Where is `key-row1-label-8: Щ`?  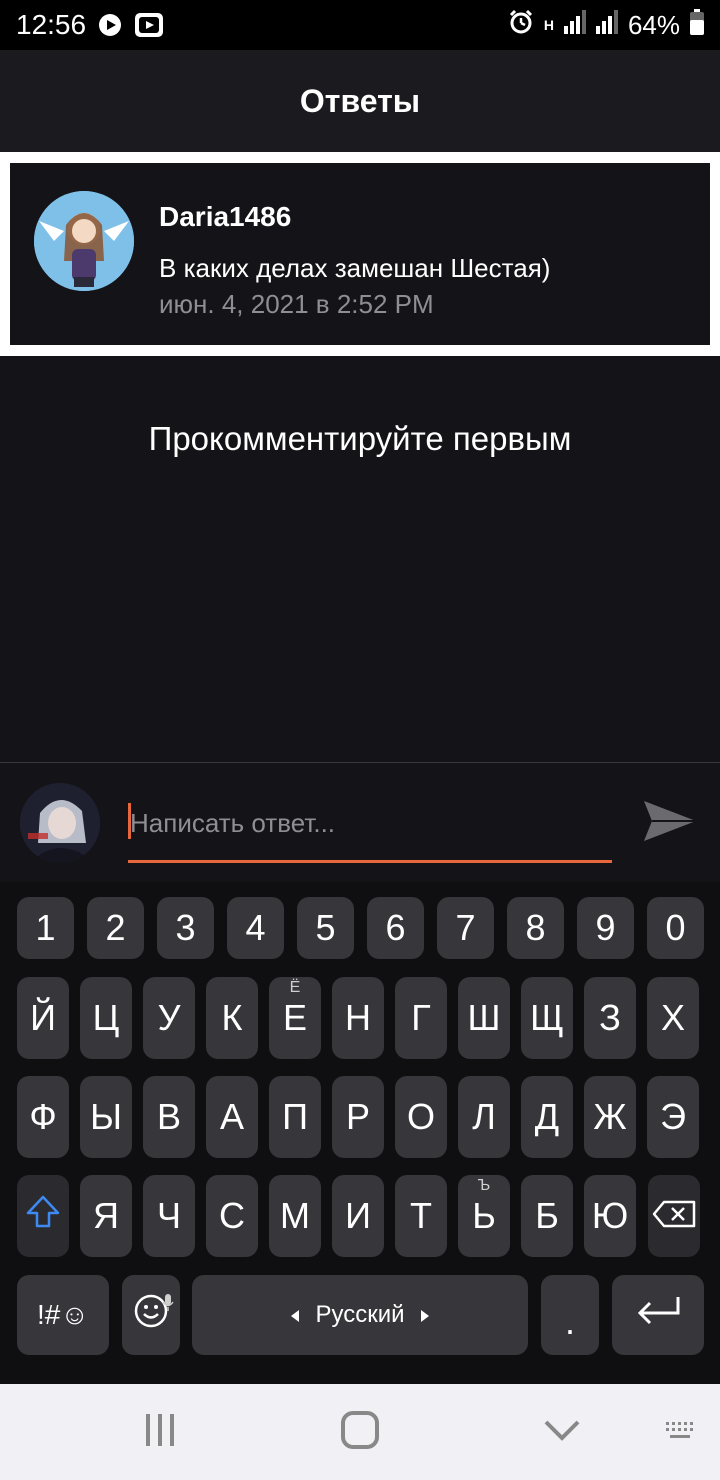
key-row1-label-8: Щ is located at coordinates (547, 1017).